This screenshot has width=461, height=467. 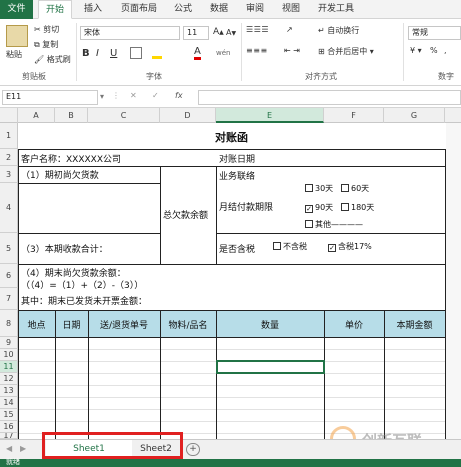 What do you see at coordinates (453, 281) in the screenshot?
I see `vertical-scrollbar` at bounding box center [453, 281].